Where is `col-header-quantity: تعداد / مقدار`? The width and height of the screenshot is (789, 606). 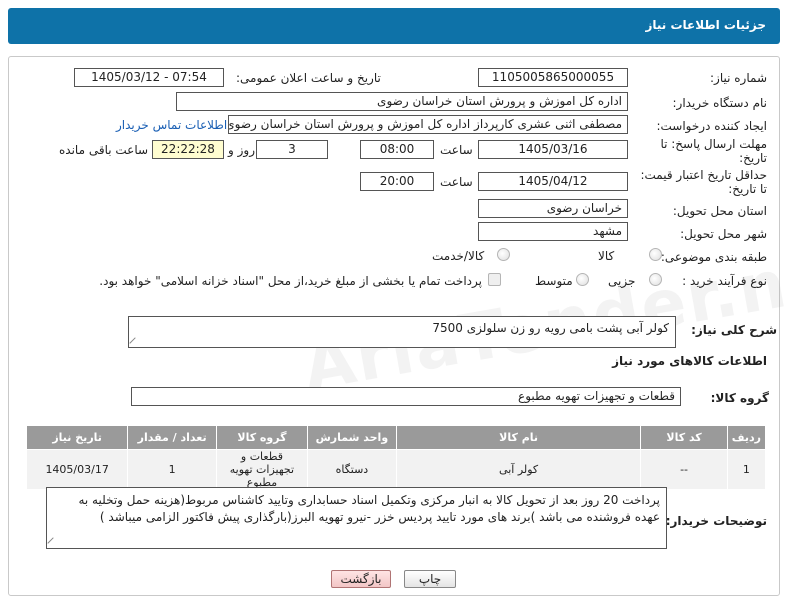
col-header-quantity: تعداد / مقدار is located at coordinates (172, 437).